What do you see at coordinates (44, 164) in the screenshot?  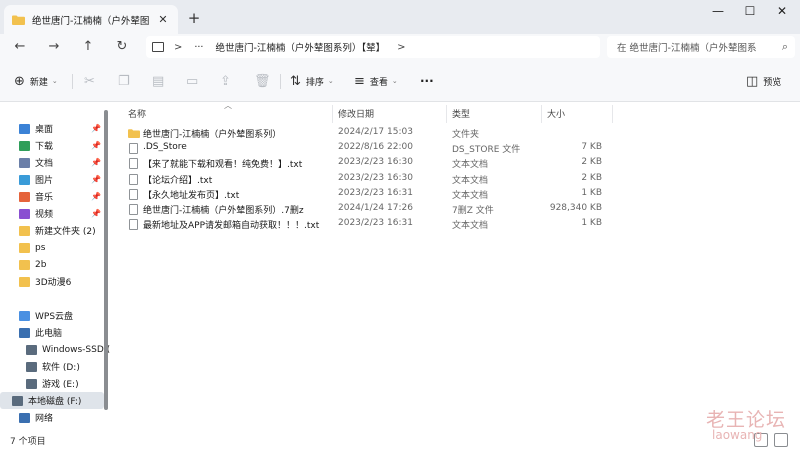 I see `sidebar-item-label: 文档` at bounding box center [44, 164].